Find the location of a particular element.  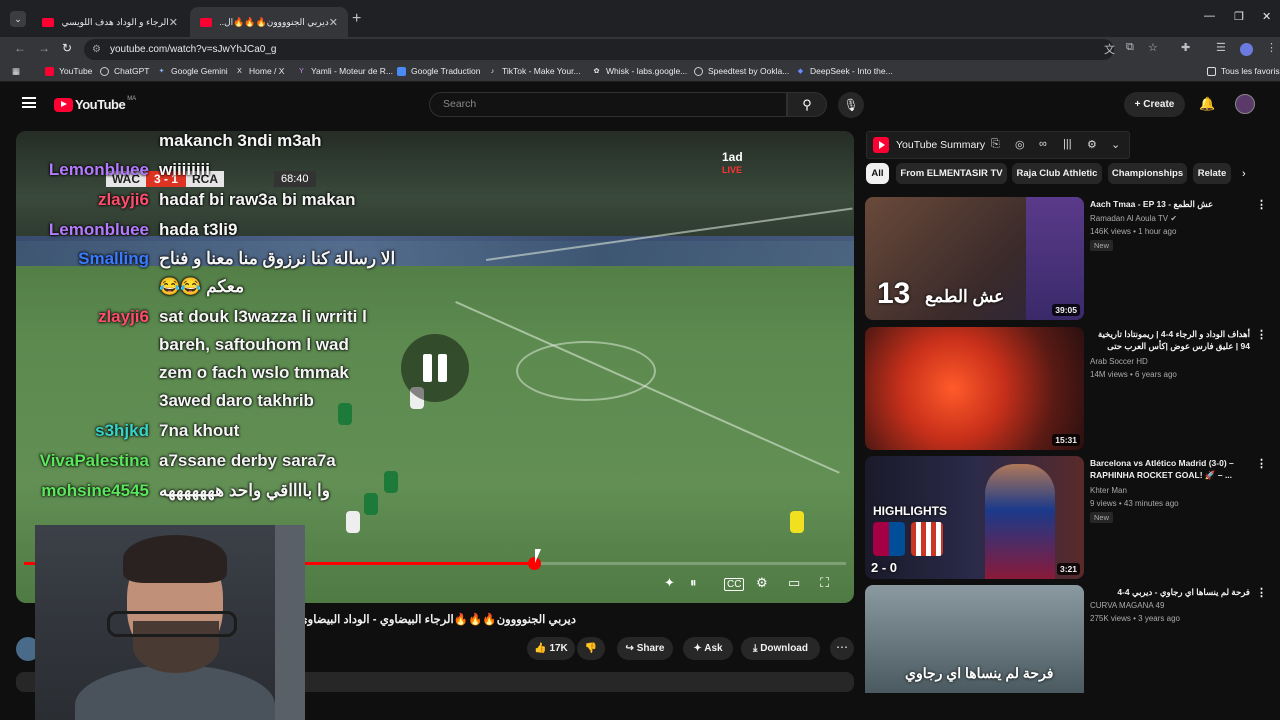

fullscreen-icon: ⛶ is located at coordinates (824, 583).